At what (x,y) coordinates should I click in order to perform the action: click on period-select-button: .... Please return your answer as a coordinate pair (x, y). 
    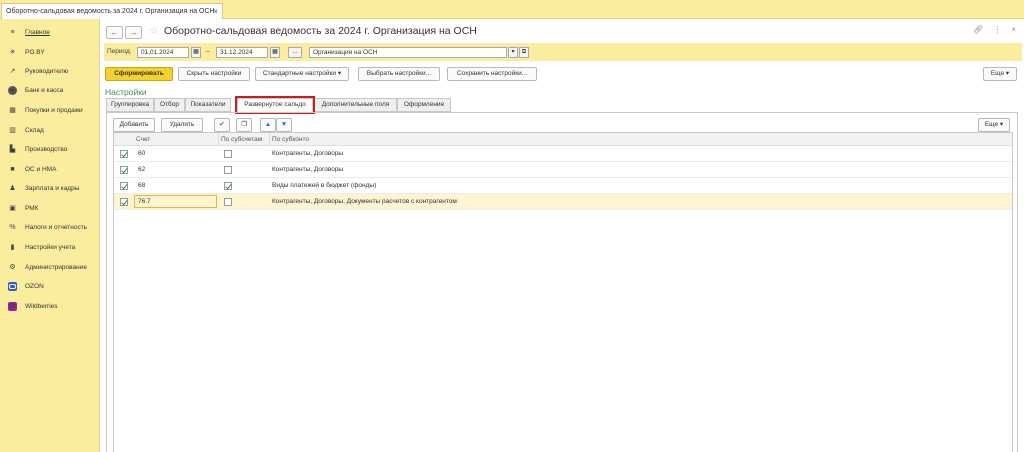
    Looking at the image, I should click on (295, 52).